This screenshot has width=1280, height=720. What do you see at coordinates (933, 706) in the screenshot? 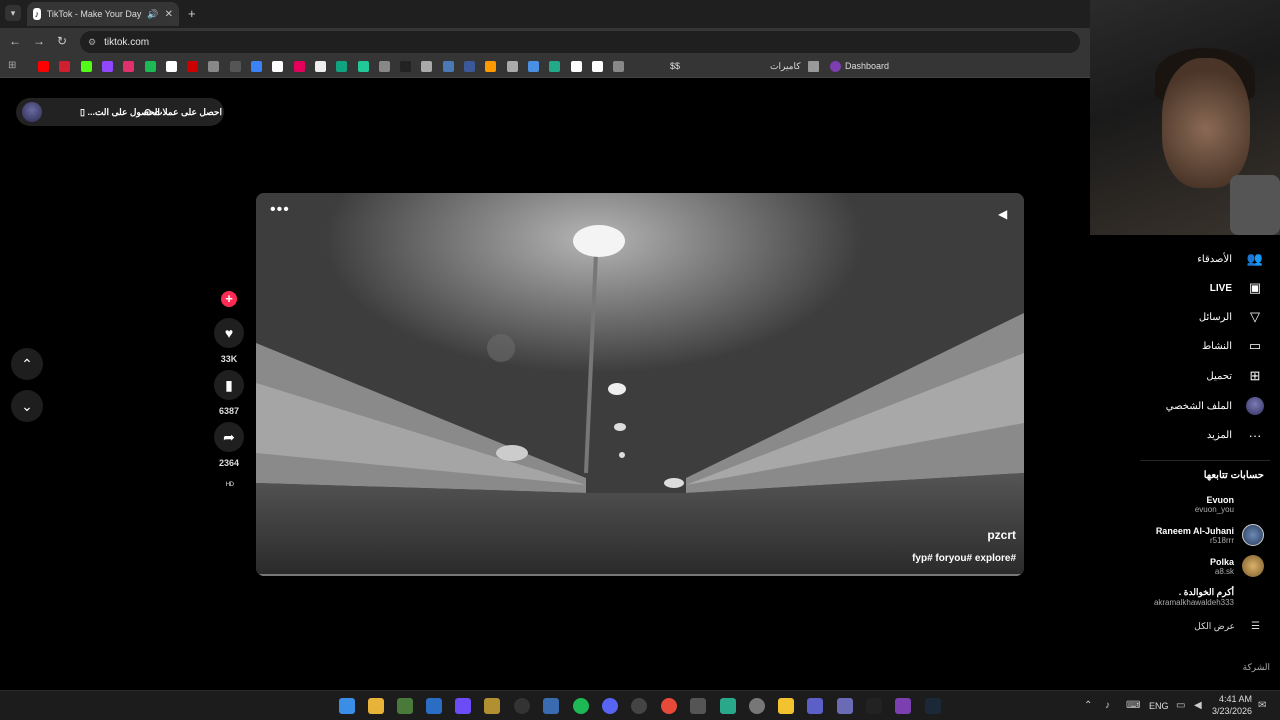
I see `steam-icon` at bounding box center [933, 706].